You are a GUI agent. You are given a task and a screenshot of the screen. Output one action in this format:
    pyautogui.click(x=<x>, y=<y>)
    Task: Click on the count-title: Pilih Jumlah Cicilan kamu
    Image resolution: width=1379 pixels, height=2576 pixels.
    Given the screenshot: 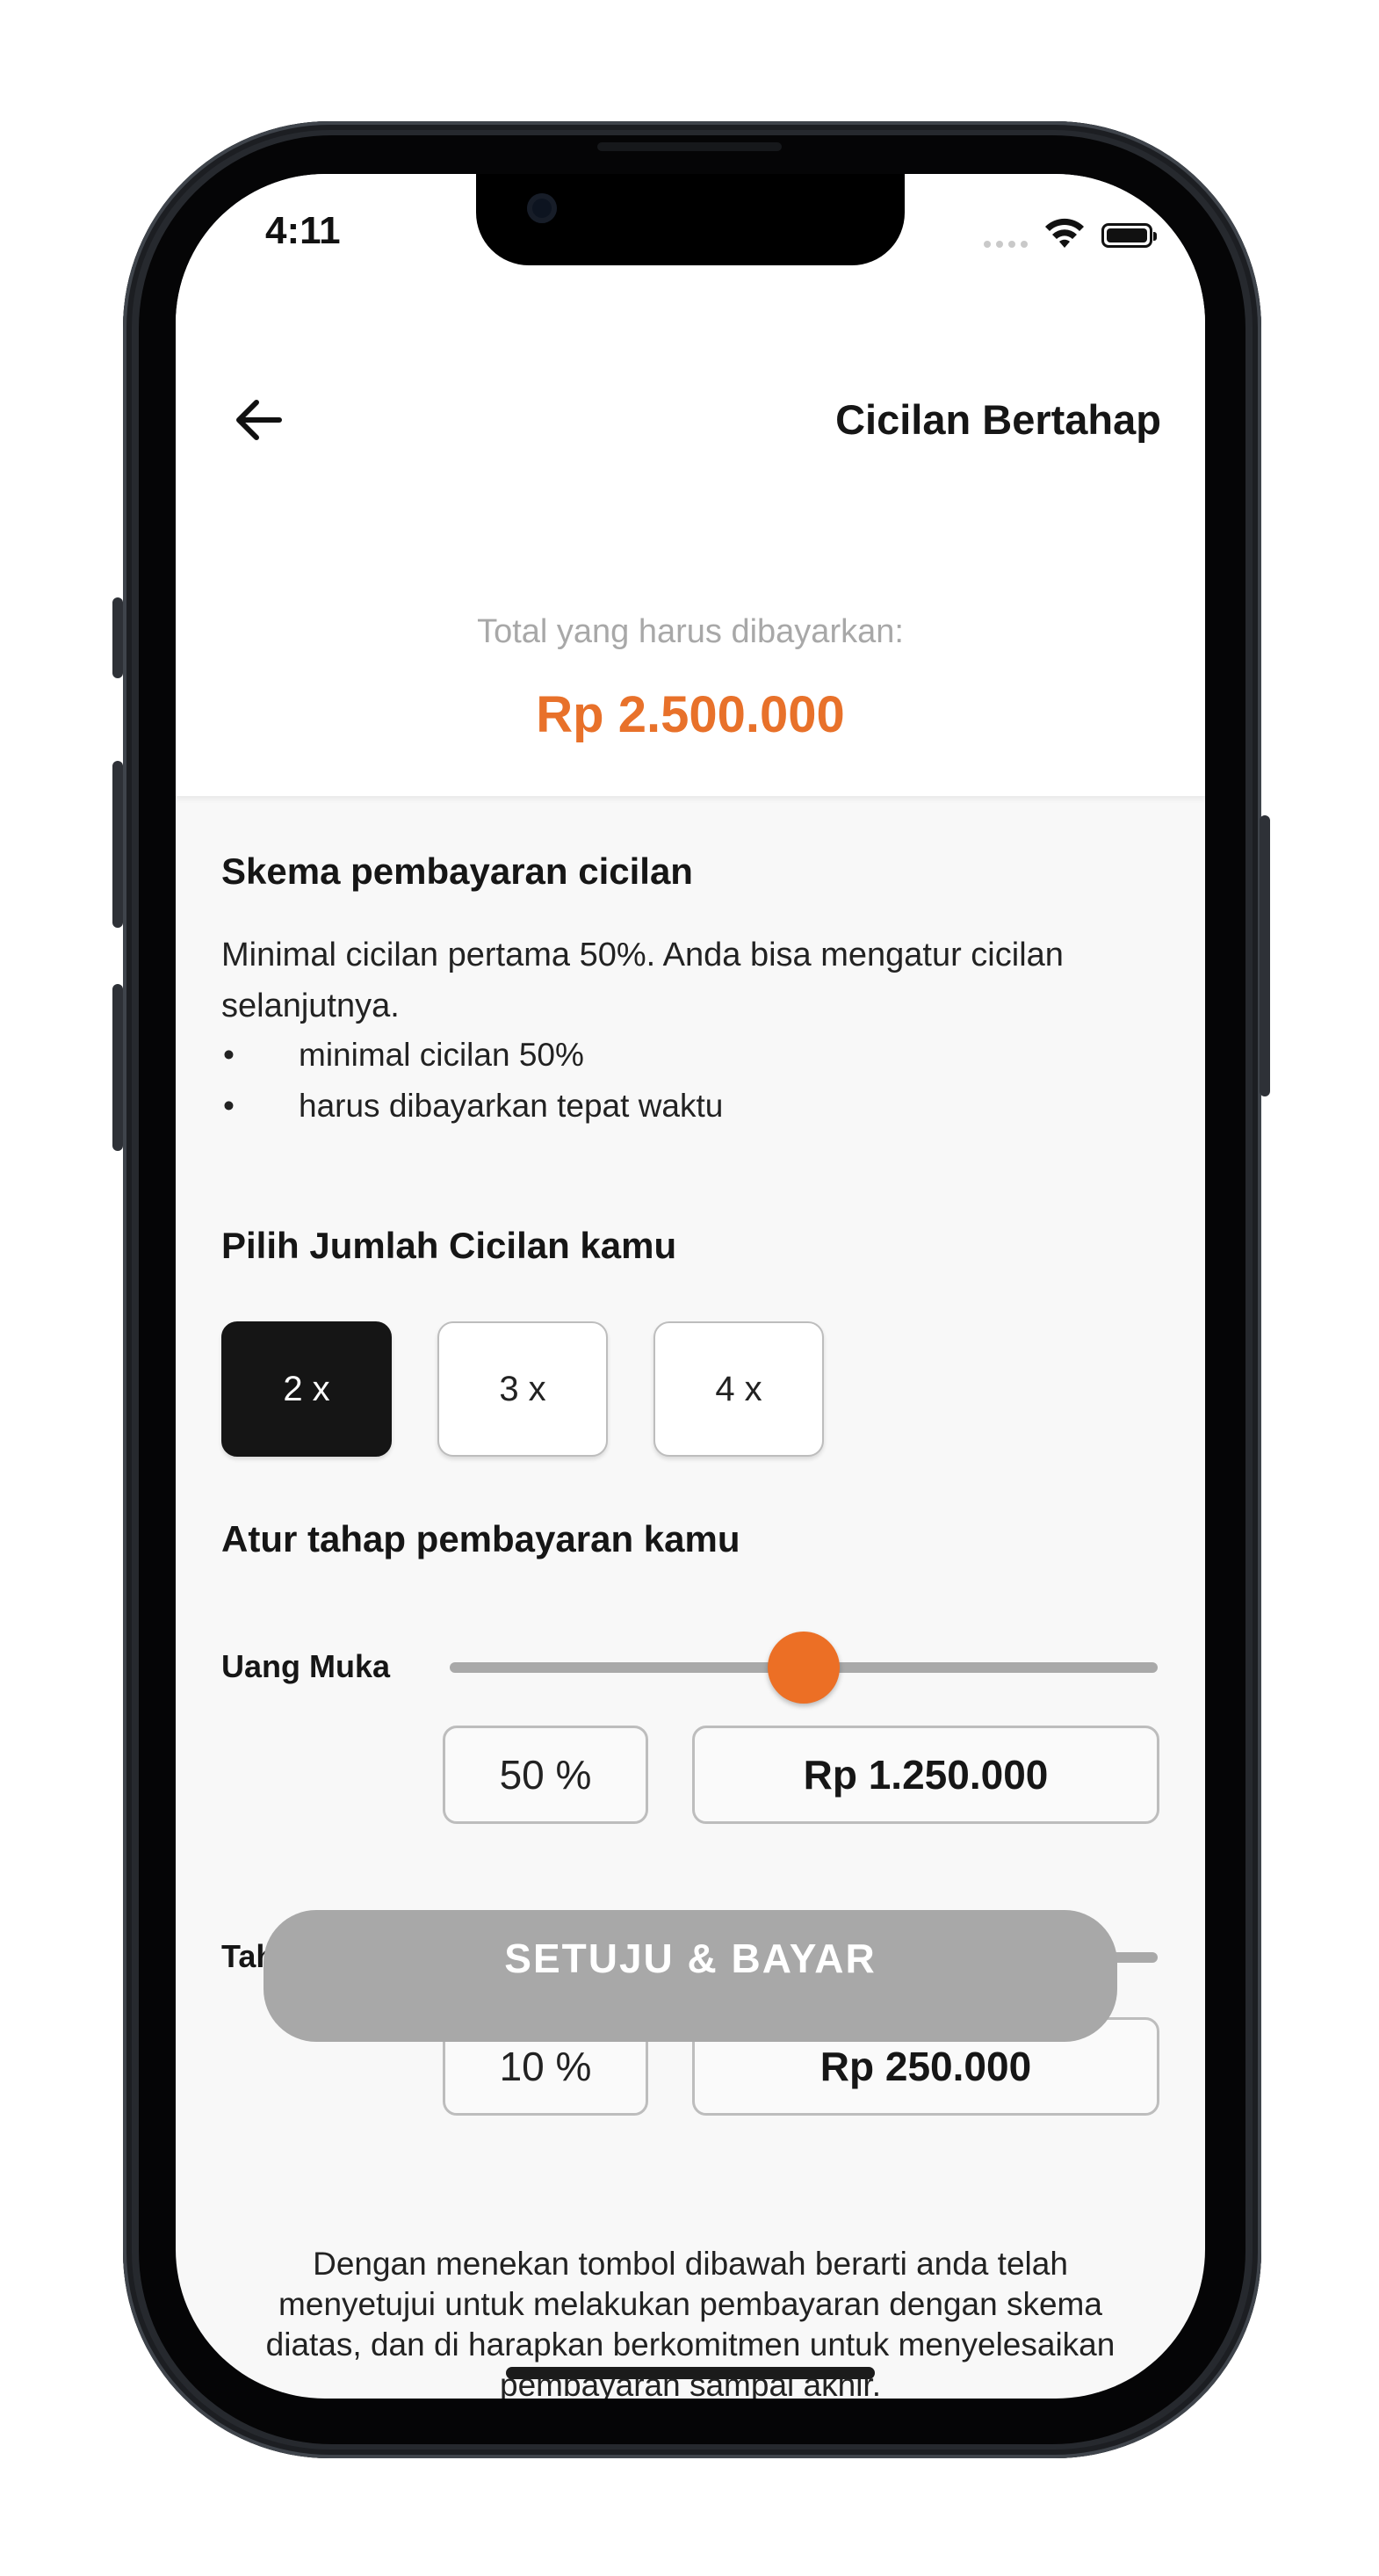 What is the action you would take?
    pyautogui.click(x=449, y=1245)
    